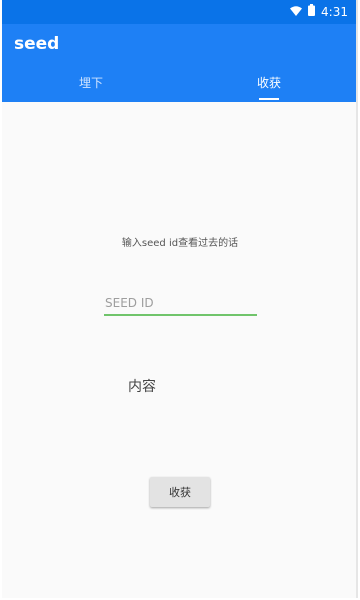 The image size is (360, 600). What do you see at coordinates (180, 12) in the screenshot?
I see `status-bar: 4:31` at bounding box center [180, 12].